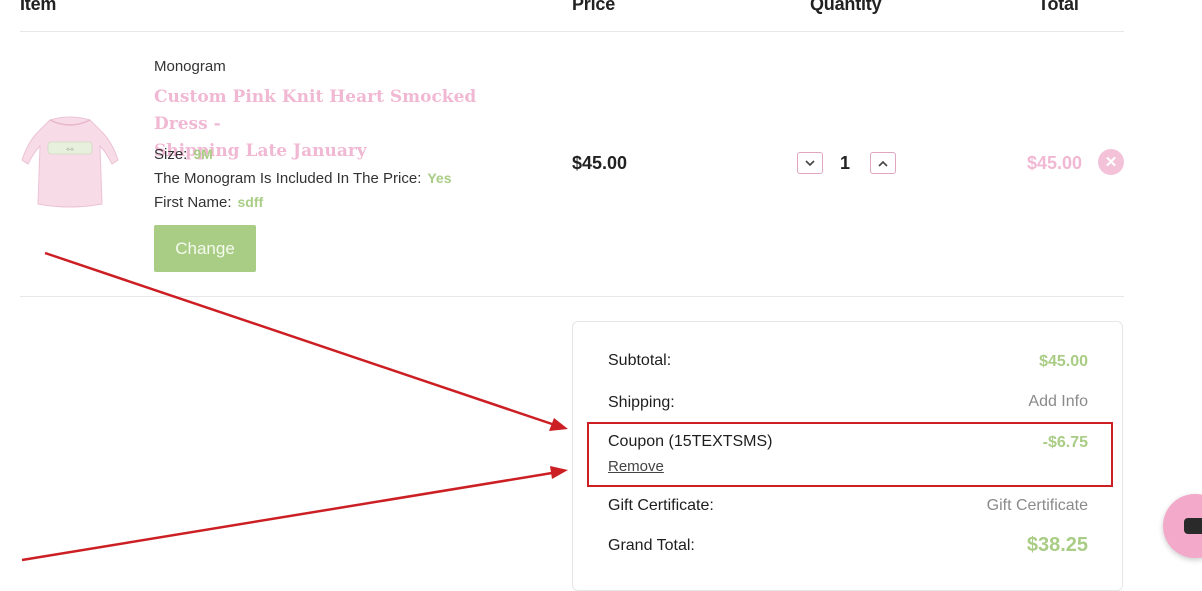  What do you see at coordinates (640, 360) in the screenshot?
I see `subtotal-label: Subtotal:` at bounding box center [640, 360].